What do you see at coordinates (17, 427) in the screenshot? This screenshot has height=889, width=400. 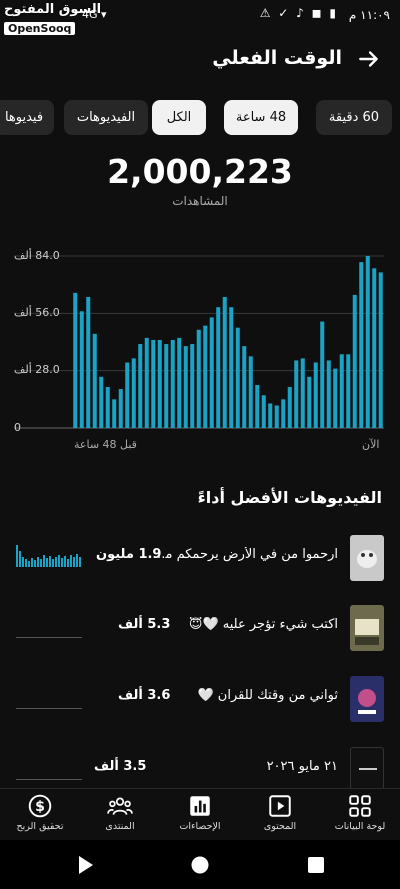 I see `y-tick-label: 0` at bounding box center [17, 427].